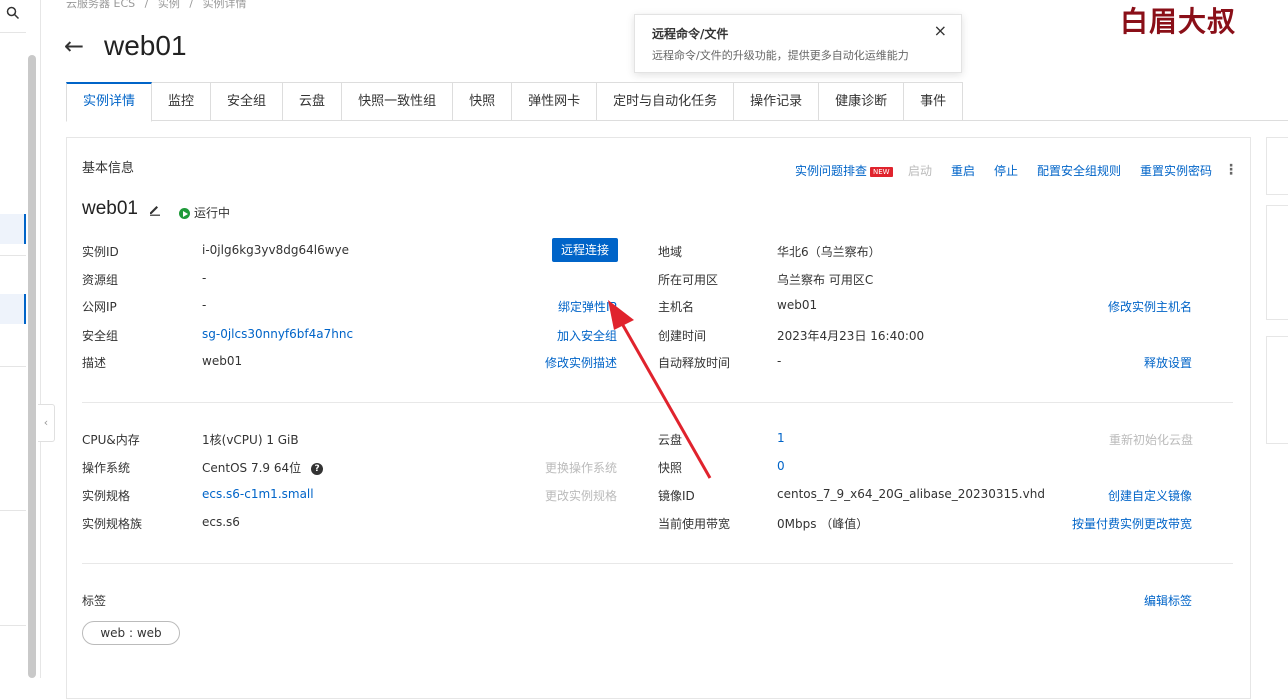 Image resolution: width=1288 pixels, height=699 pixels. Describe the element at coordinates (110, 208) in the screenshot. I see `instance-name: web01` at that location.